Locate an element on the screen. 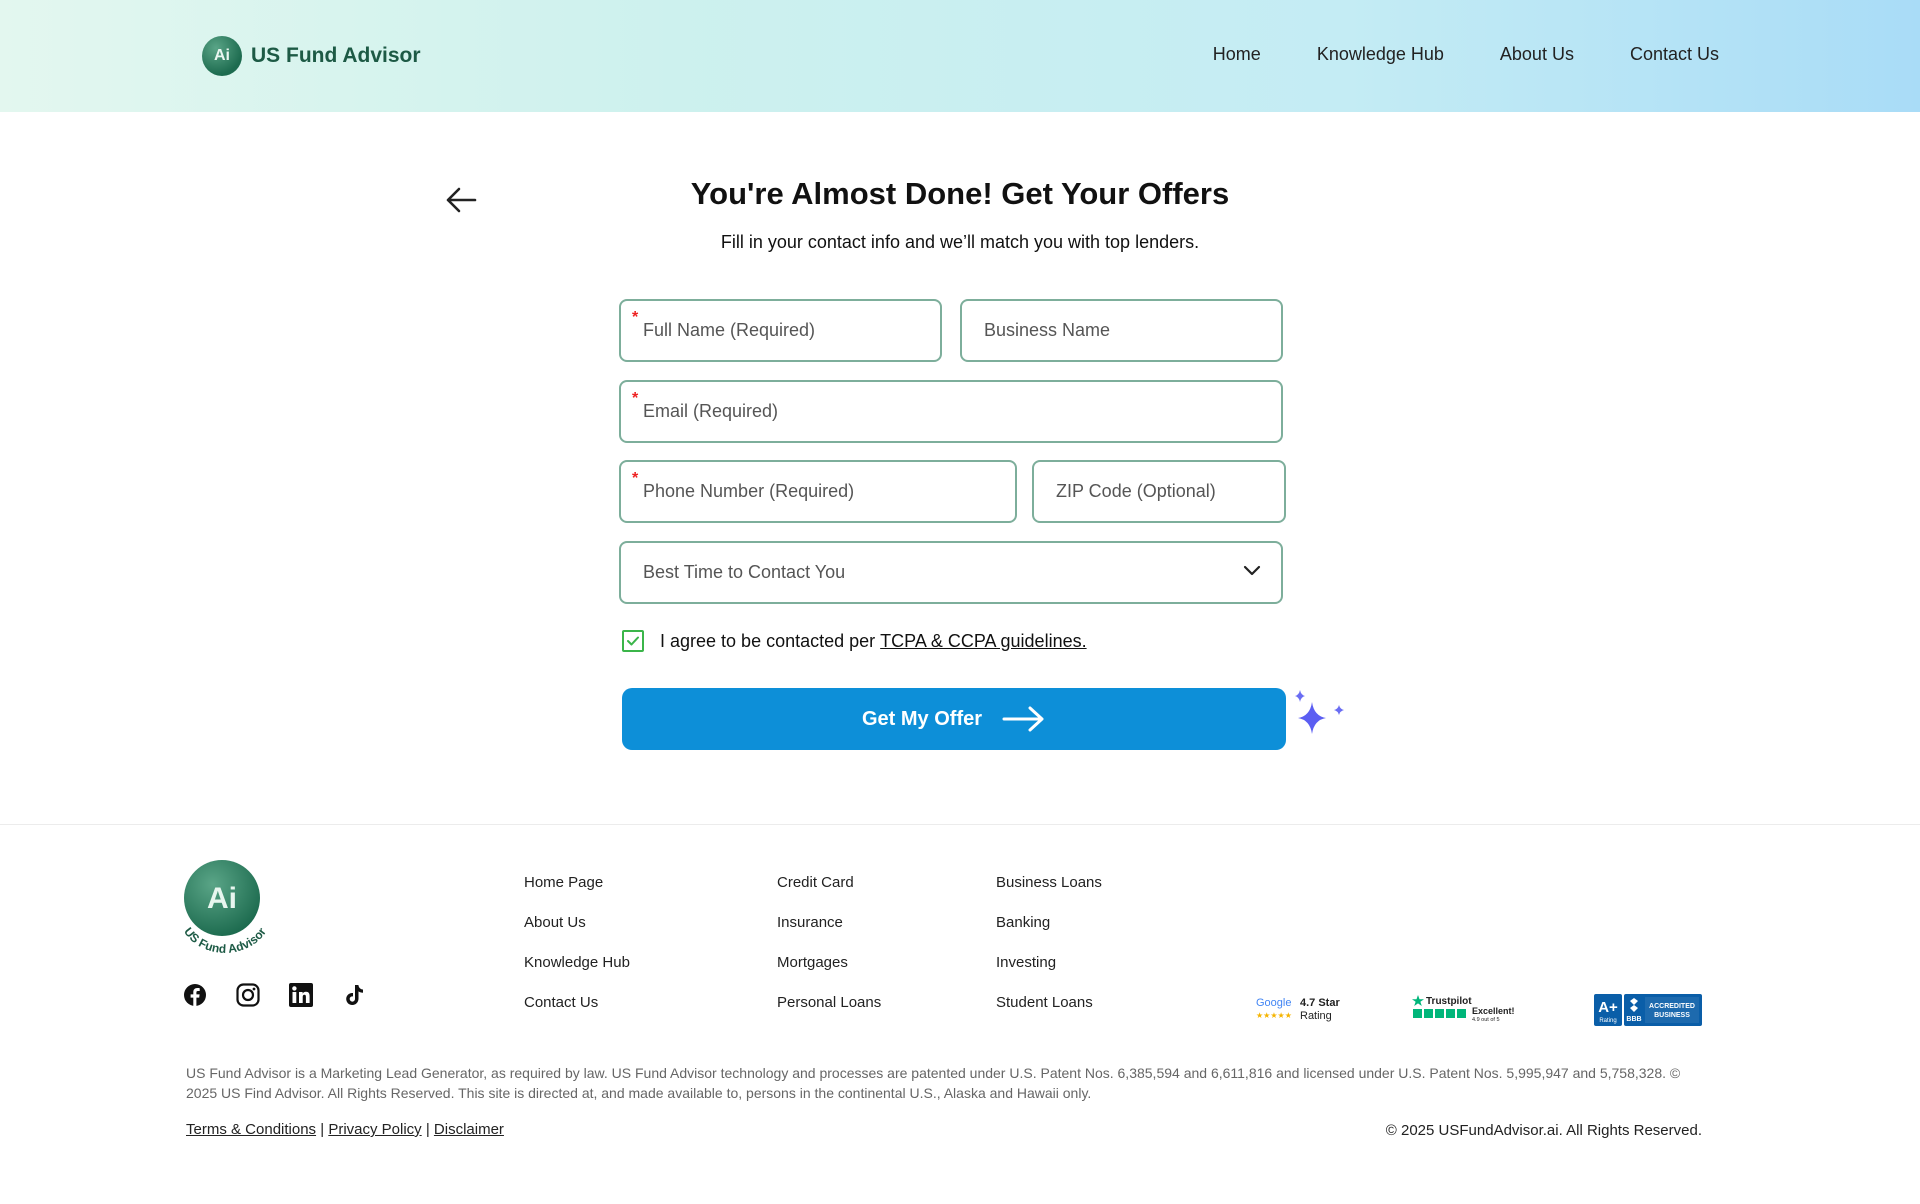 The height and width of the screenshot is (1204, 1920). full-name-placeholder: Full Name (Required) is located at coordinates (729, 330).